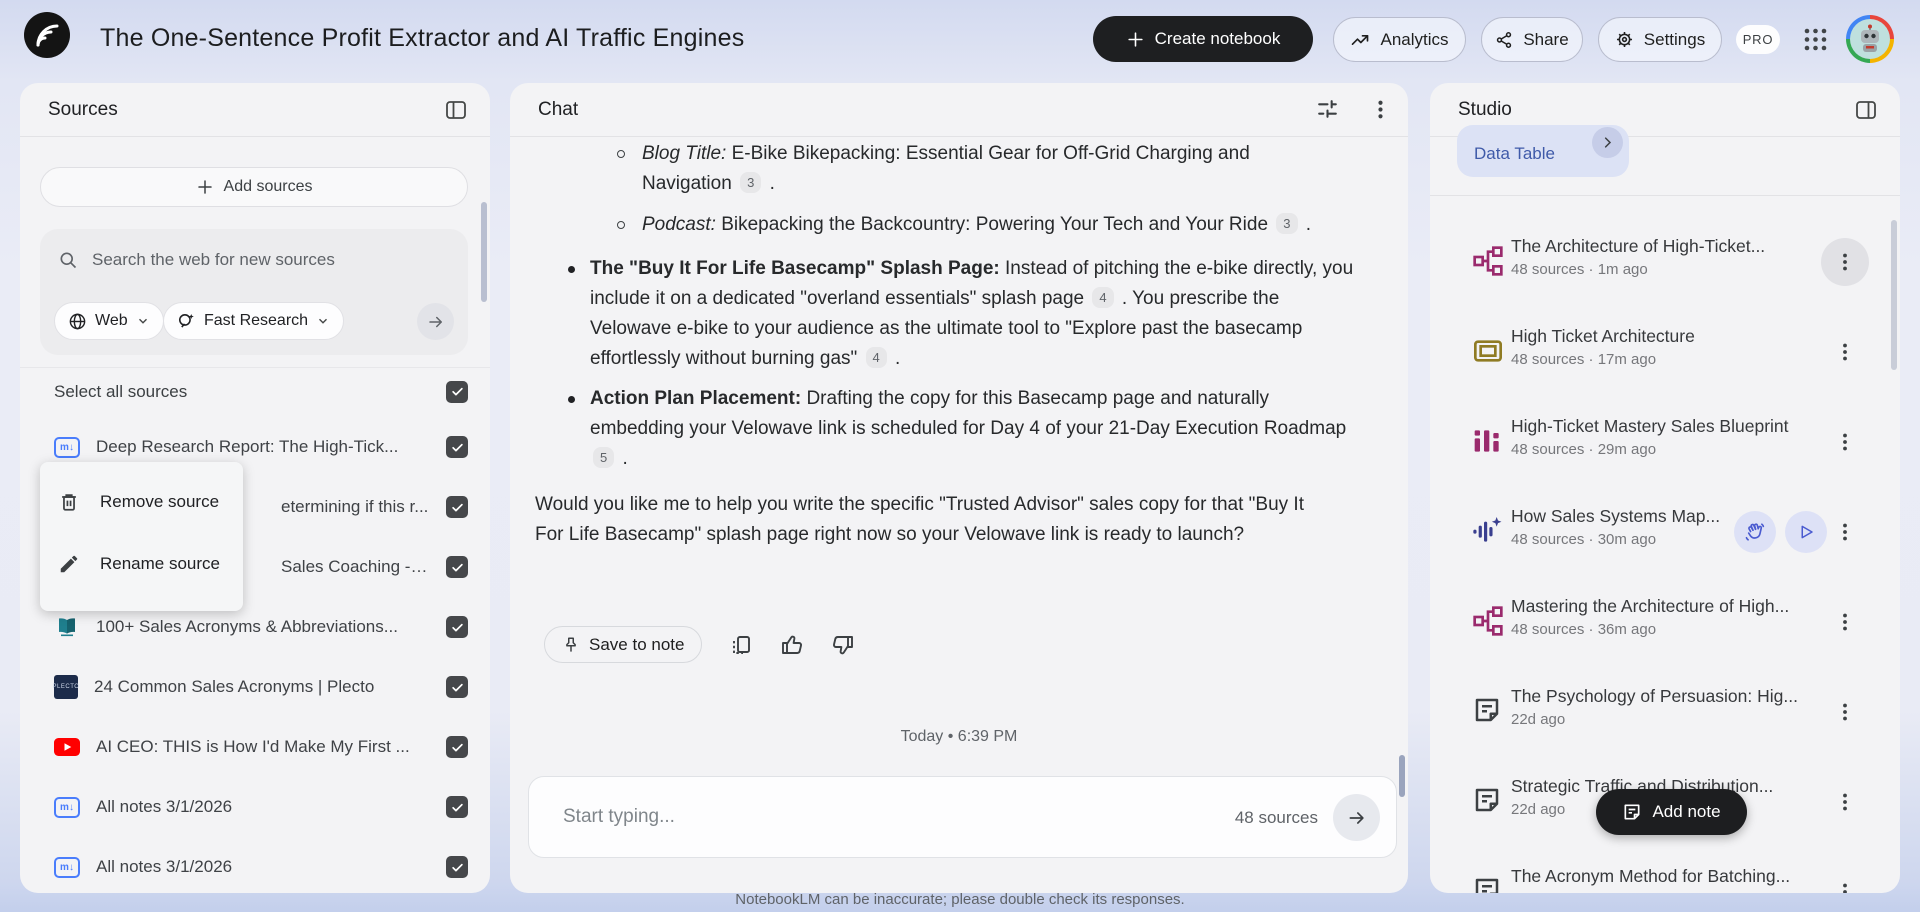 This screenshot has width=1920, height=912. What do you see at coordinates (741, 645) in the screenshot?
I see `copy-icon` at bounding box center [741, 645].